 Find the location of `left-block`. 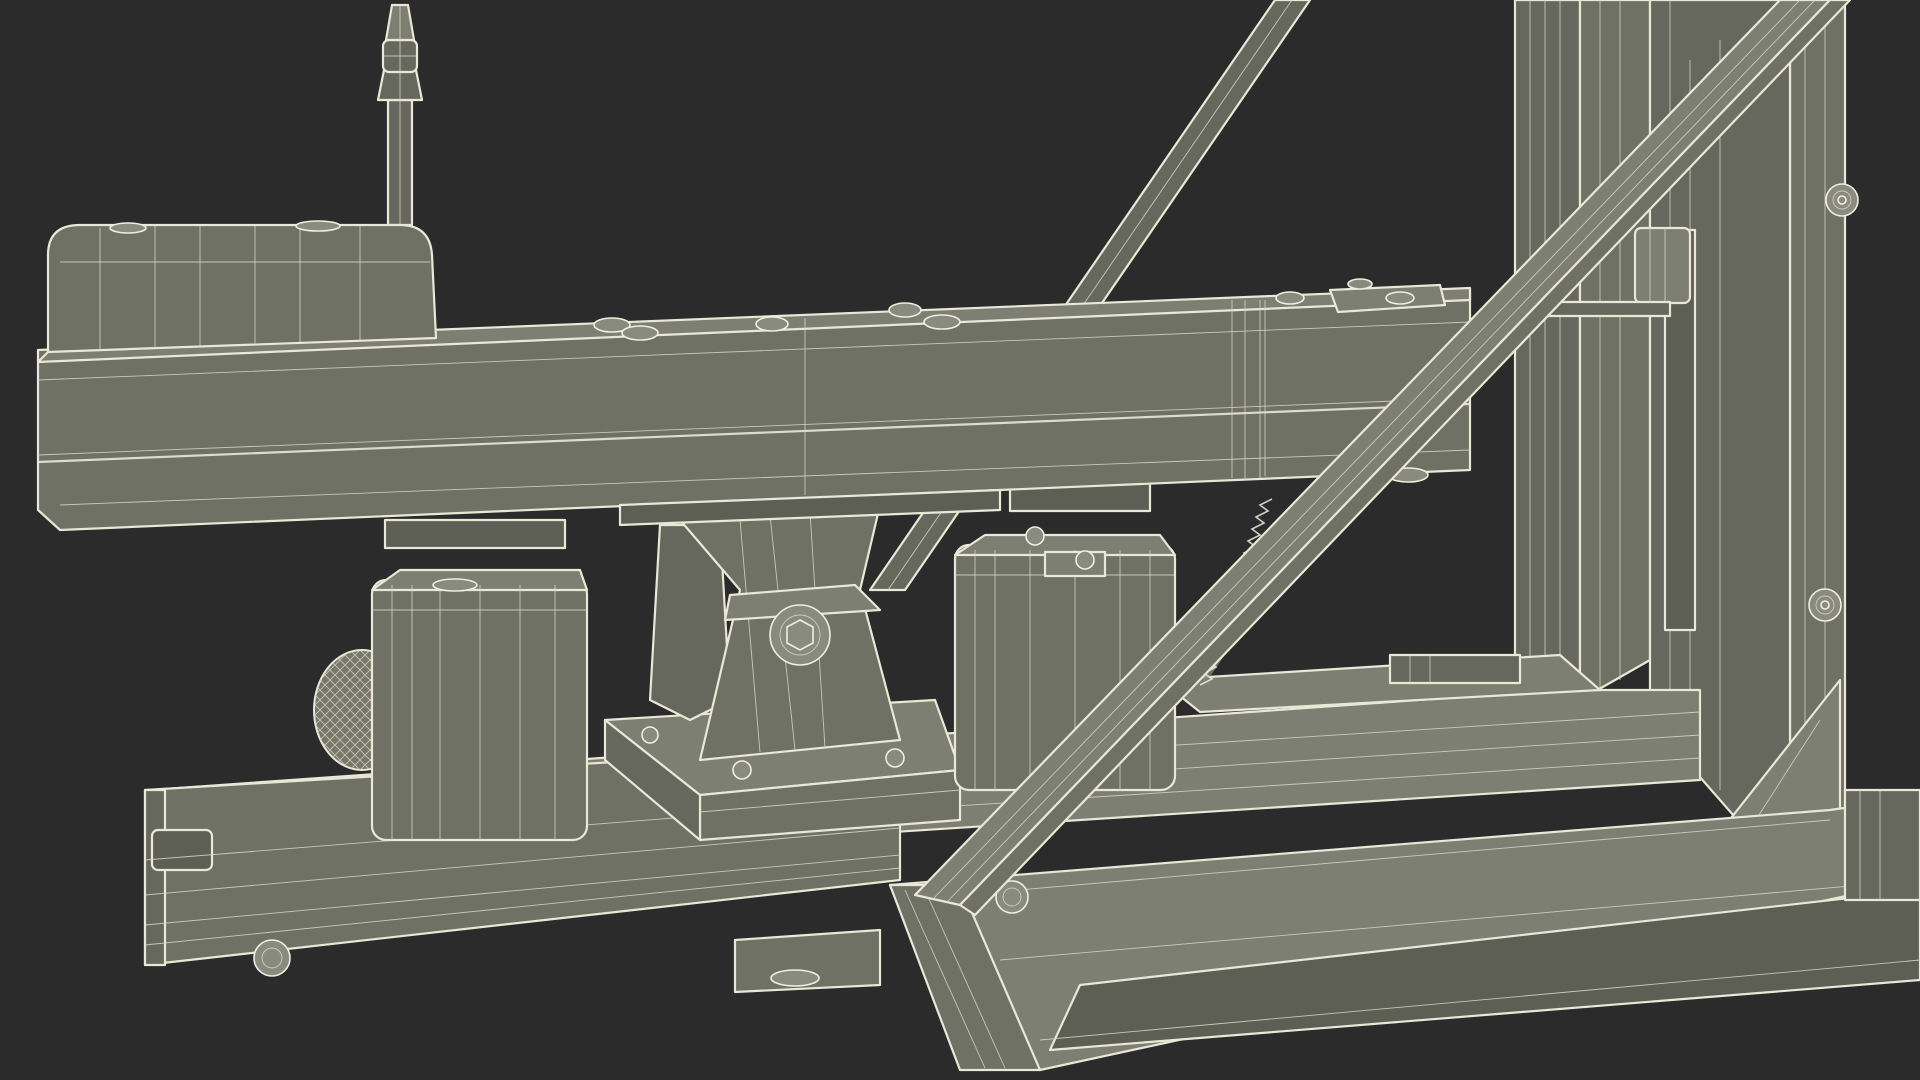

left-block is located at coordinates (479, 705).